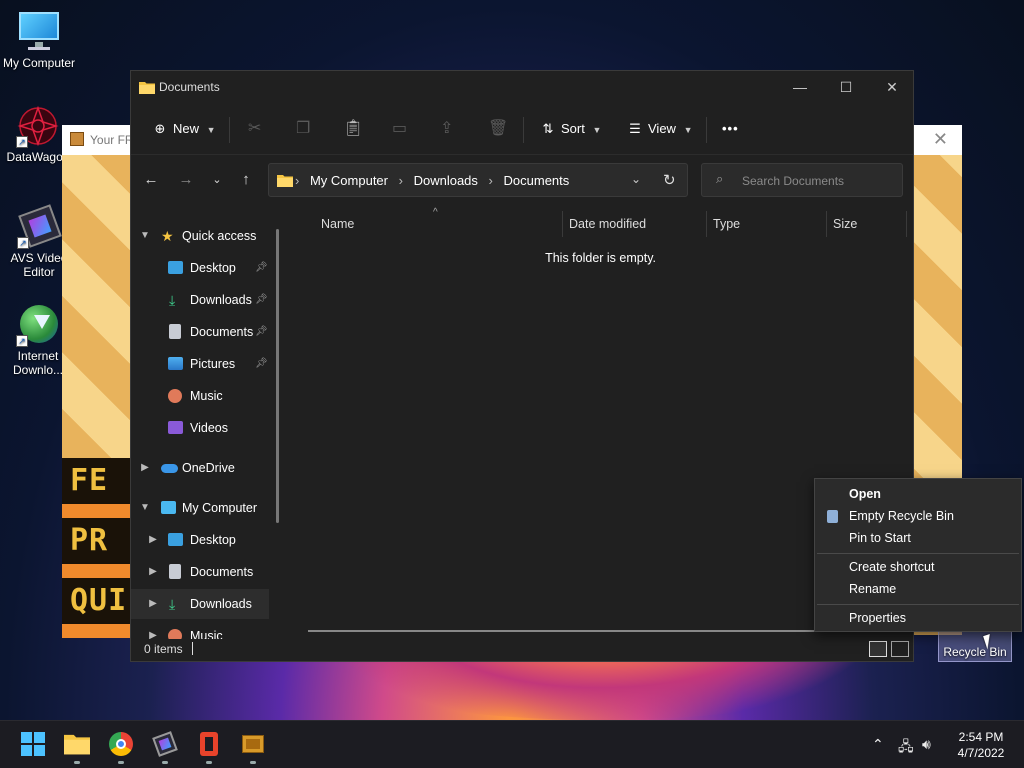 The image size is (1024, 768). What do you see at coordinates (940, 139) in the screenshot?
I see `close-icon: ✕` at bounding box center [940, 139].